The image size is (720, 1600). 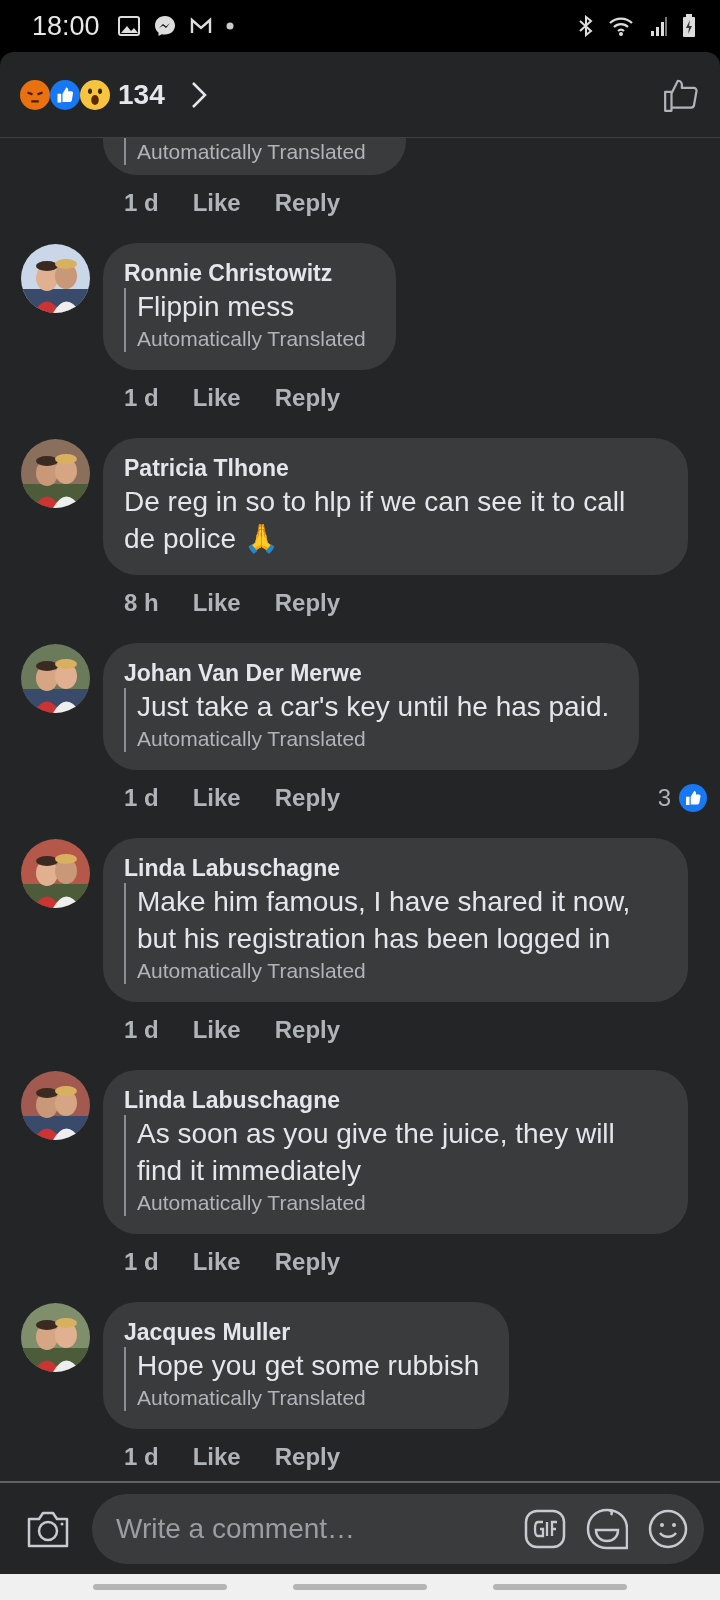 I want to click on image-icon, so click(x=128, y=26).